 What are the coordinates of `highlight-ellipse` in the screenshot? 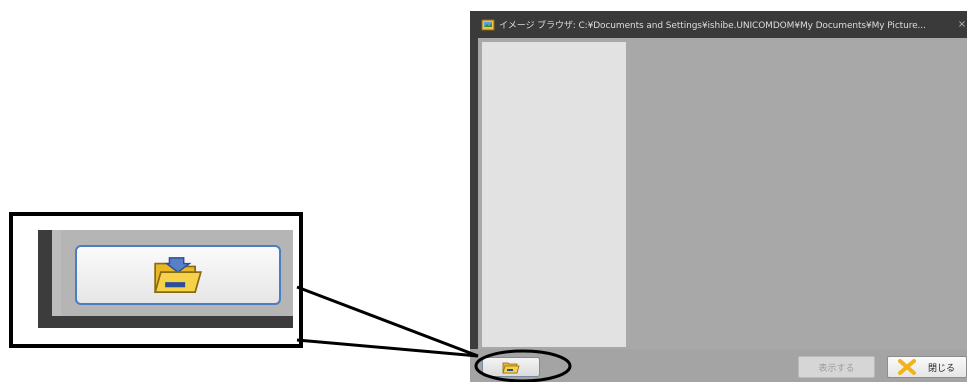 It's located at (523, 365).